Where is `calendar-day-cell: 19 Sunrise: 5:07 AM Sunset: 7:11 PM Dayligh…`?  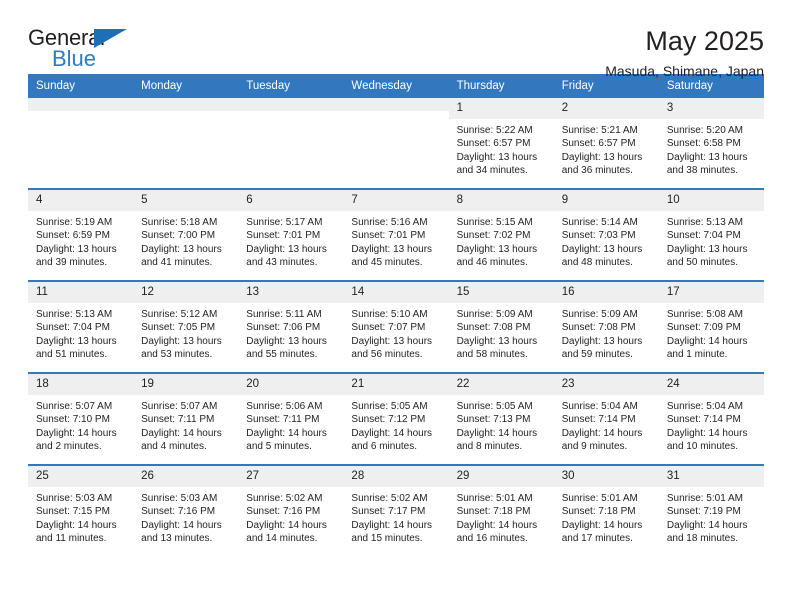 calendar-day-cell: 19 Sunrise: 5:07 AM Sunset: 7:11 PM Dayligh… is located at coordinates (186, 418).